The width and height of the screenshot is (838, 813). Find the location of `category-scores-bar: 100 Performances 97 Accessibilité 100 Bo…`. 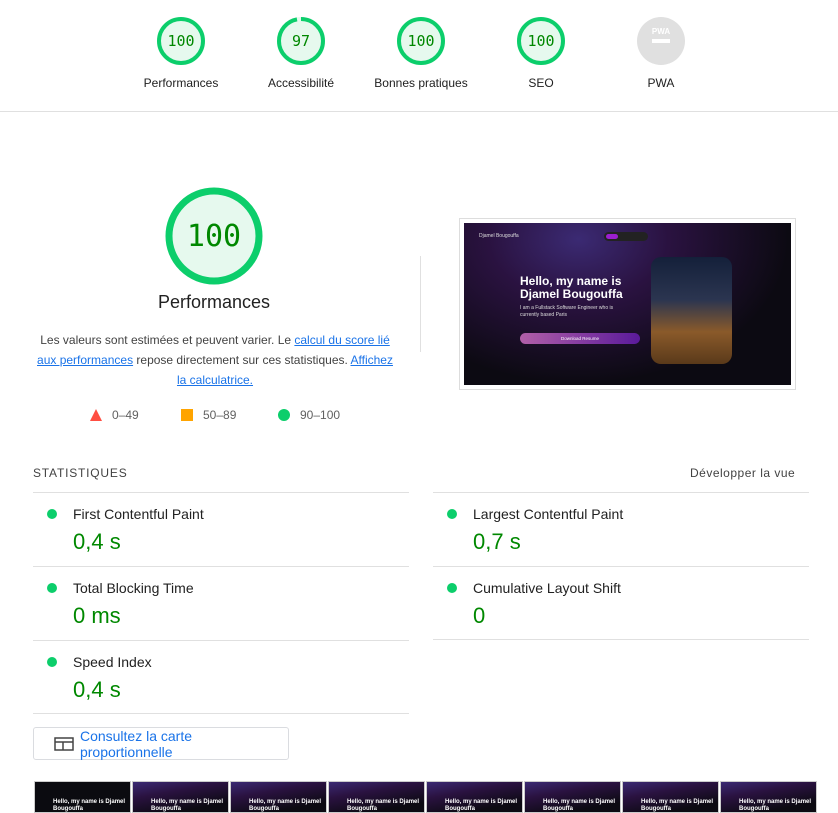

category-scores-bar: 100 Performances 97 Accessibilité 100 Bo… is located at coordinates (419, 56).